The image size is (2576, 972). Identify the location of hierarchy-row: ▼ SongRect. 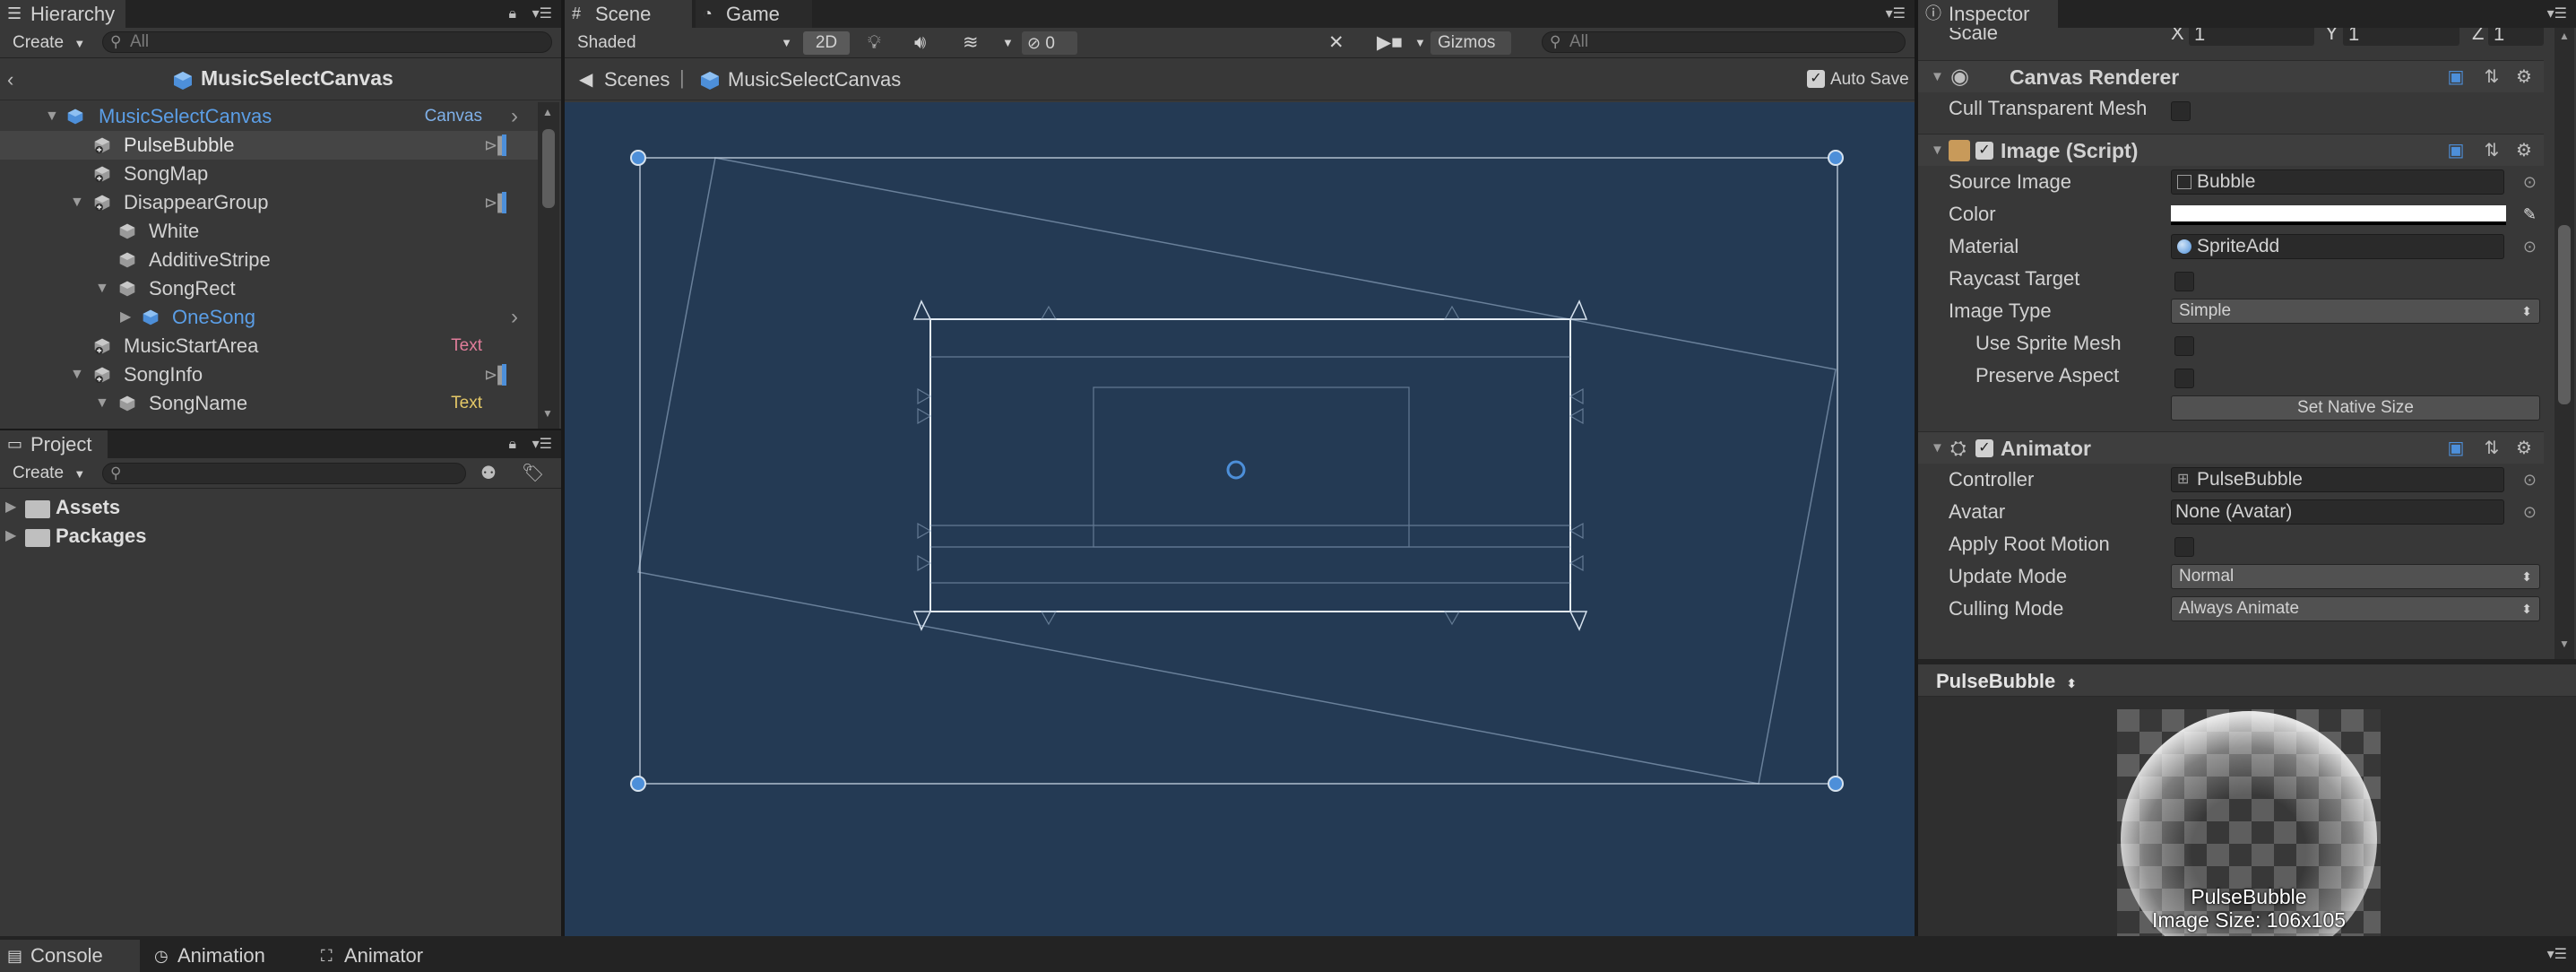
(269, 288).